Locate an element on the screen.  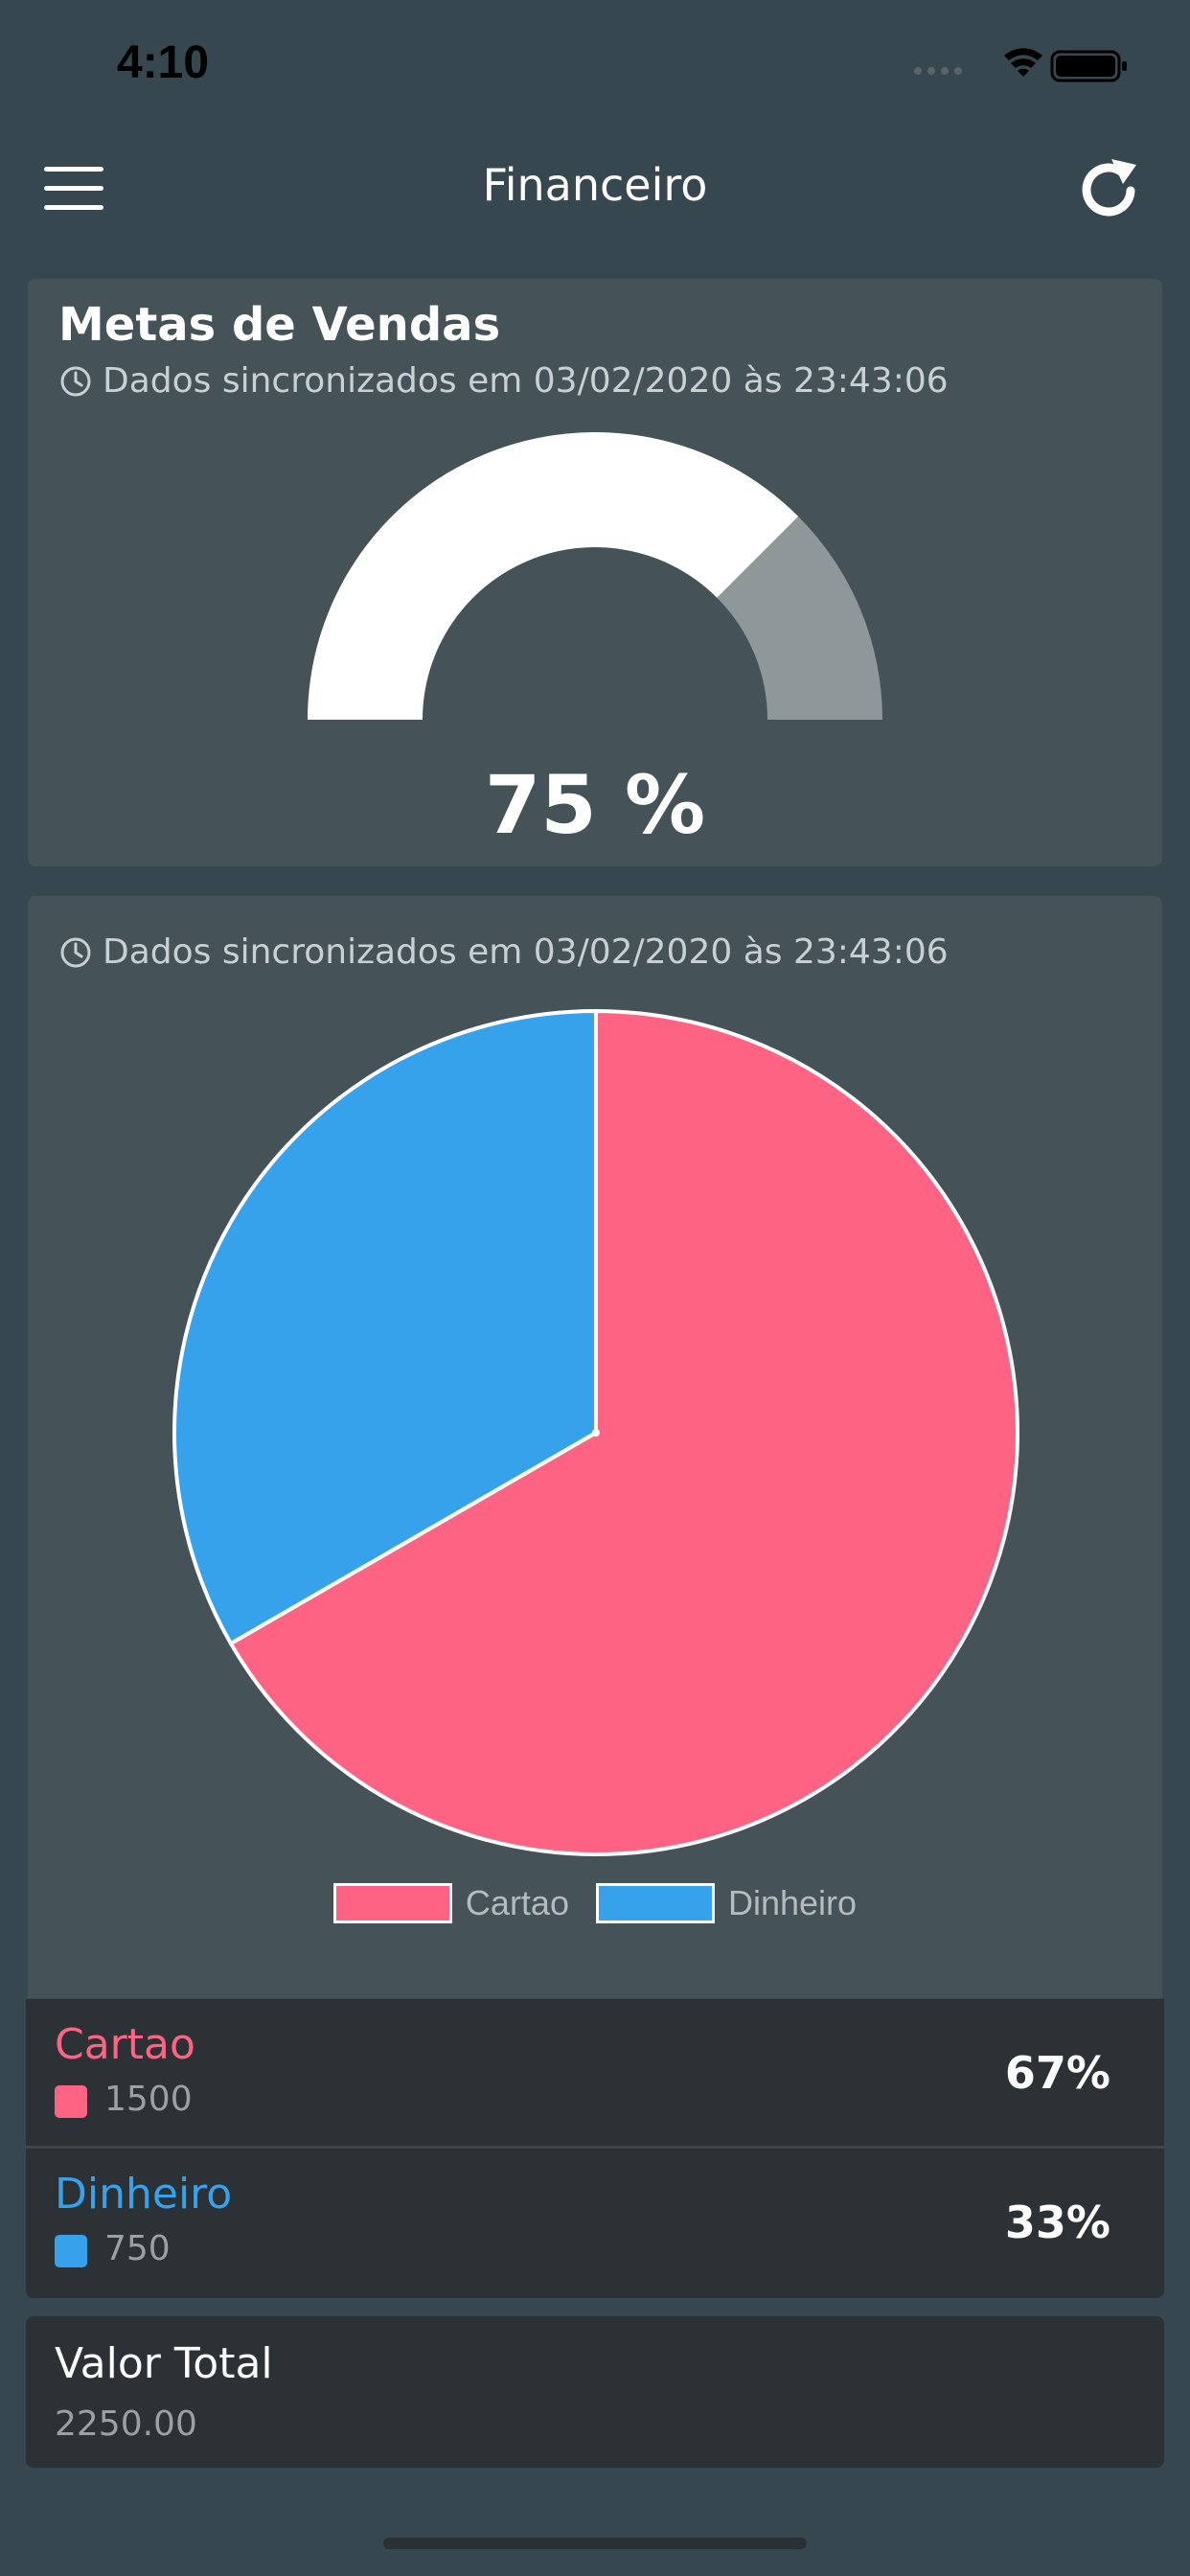
legend-item-cartao: Cartao is located at coordinates (451, 1903).